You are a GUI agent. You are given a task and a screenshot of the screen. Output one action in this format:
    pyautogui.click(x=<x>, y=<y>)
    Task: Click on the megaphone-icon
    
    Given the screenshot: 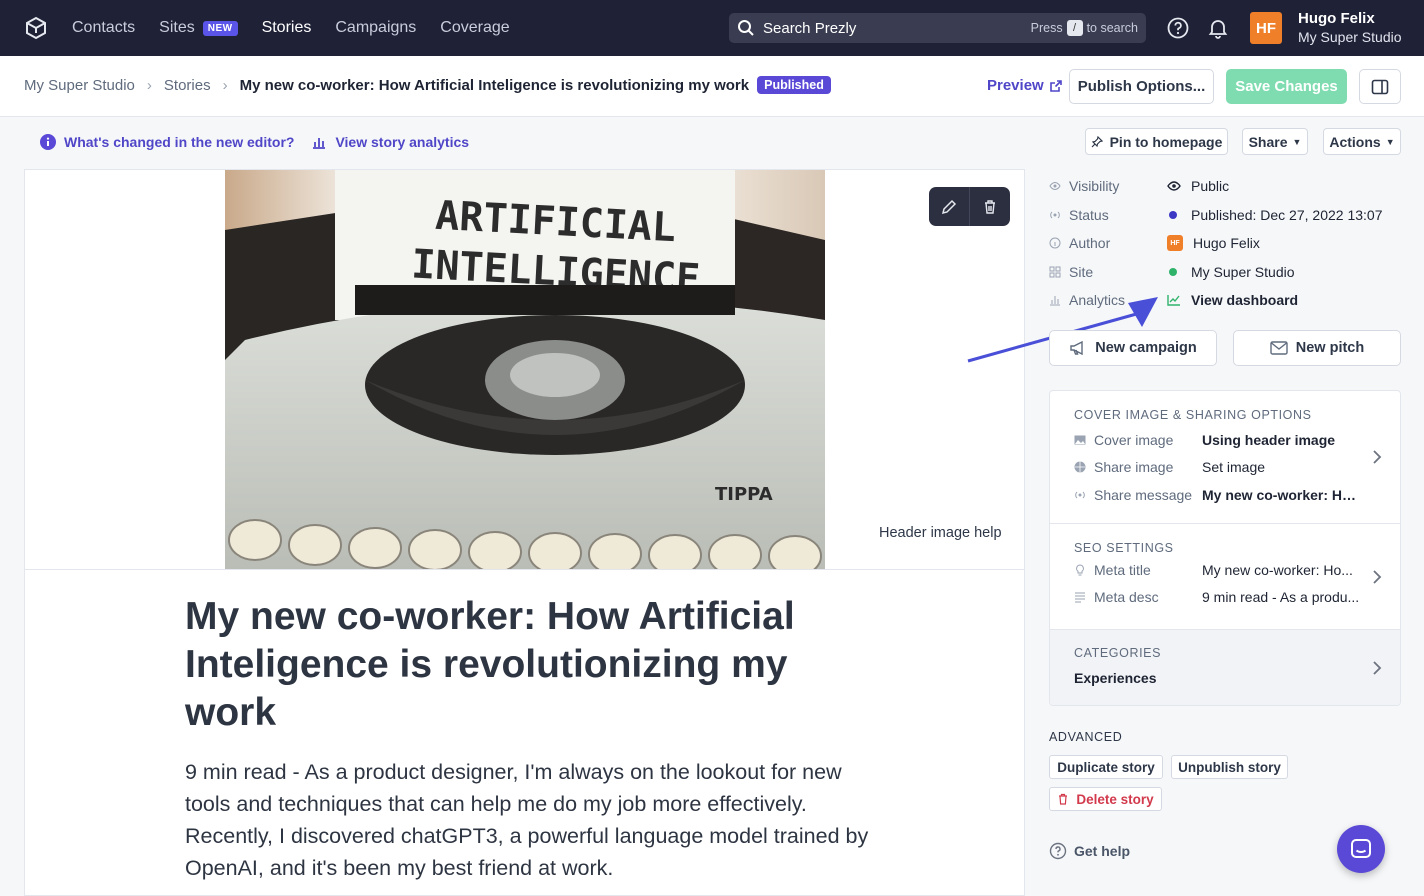 What is the action you would take?
    pyautogui.click(x=1076, y=348)
    